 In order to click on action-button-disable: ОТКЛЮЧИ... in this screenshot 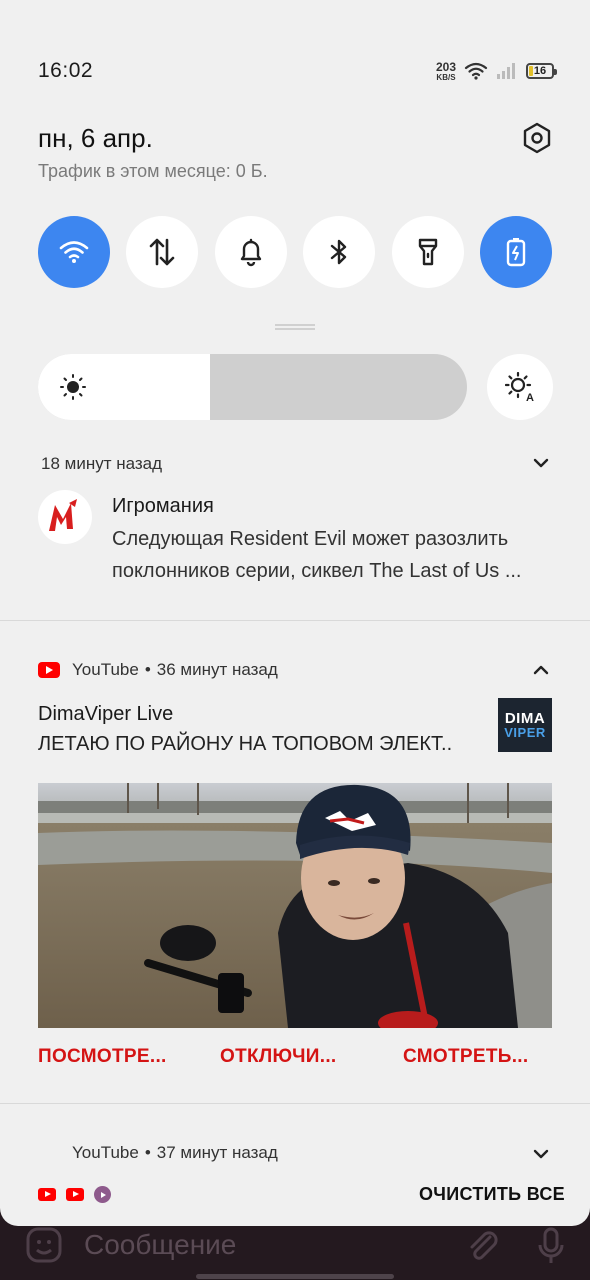, I will do `click(311, 1057)`.